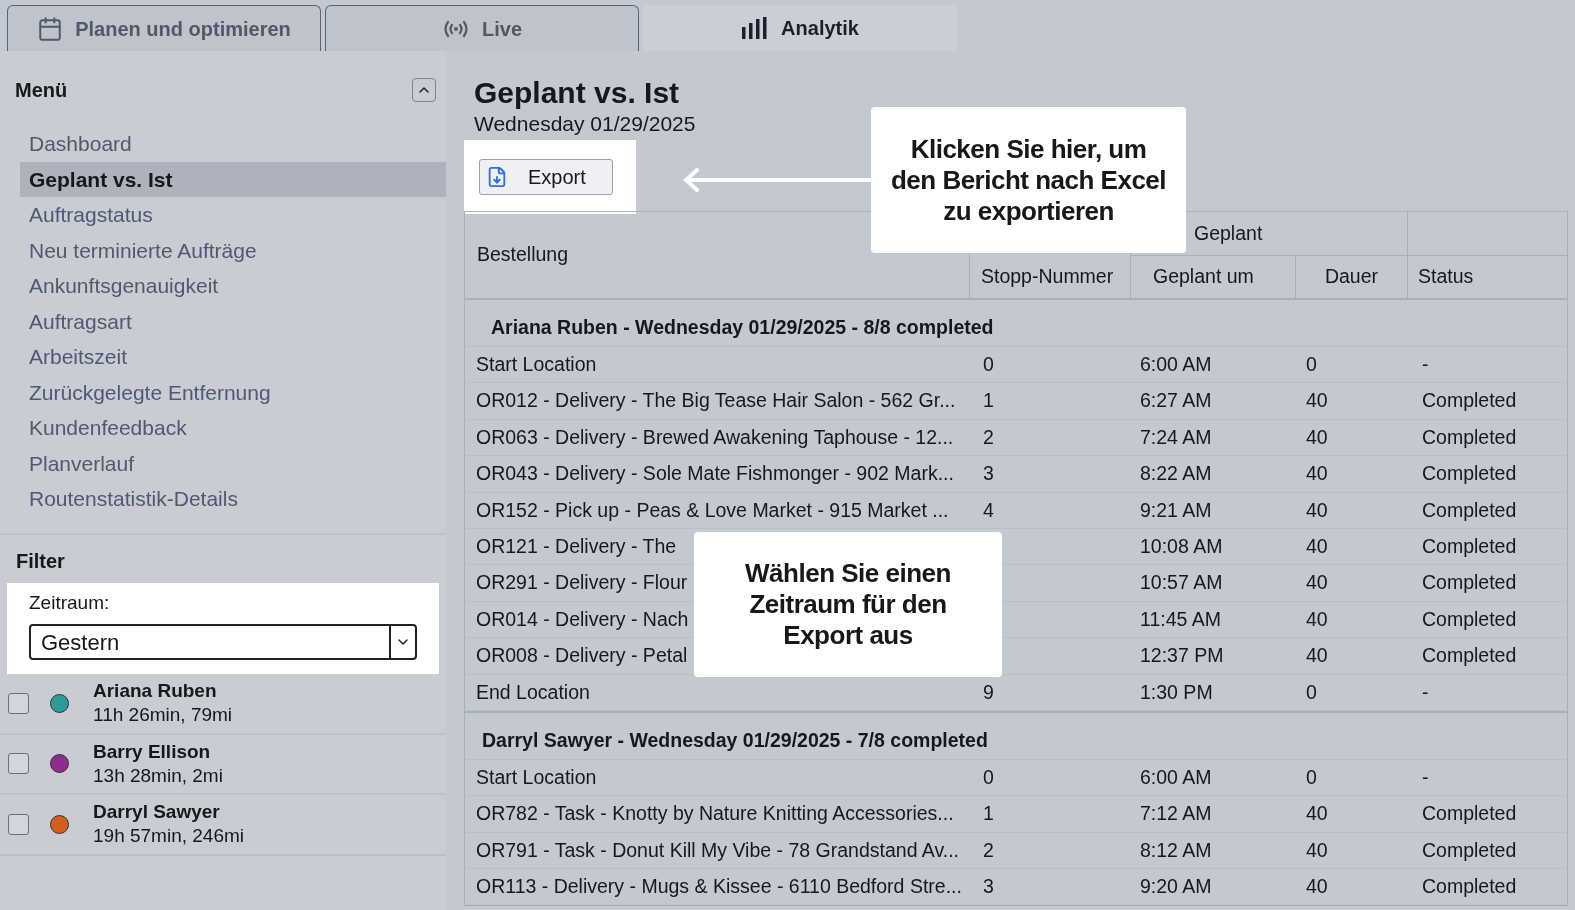 The width and height of the screenshot is (1575, 910). What do you see at coordinates (482, 28) in the screenshot?
I see `tab: Live` at bounding box center [482, 28].